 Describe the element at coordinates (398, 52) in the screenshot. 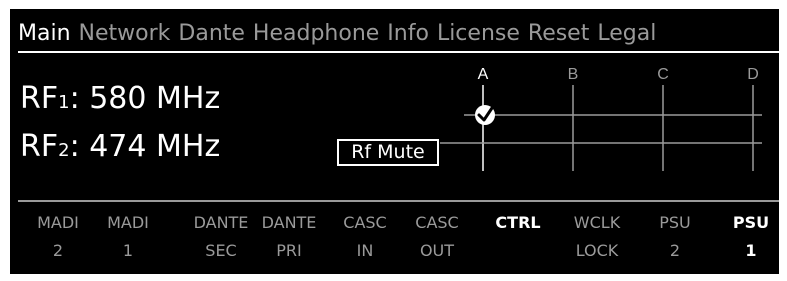

I see `menu-divider` at that location.